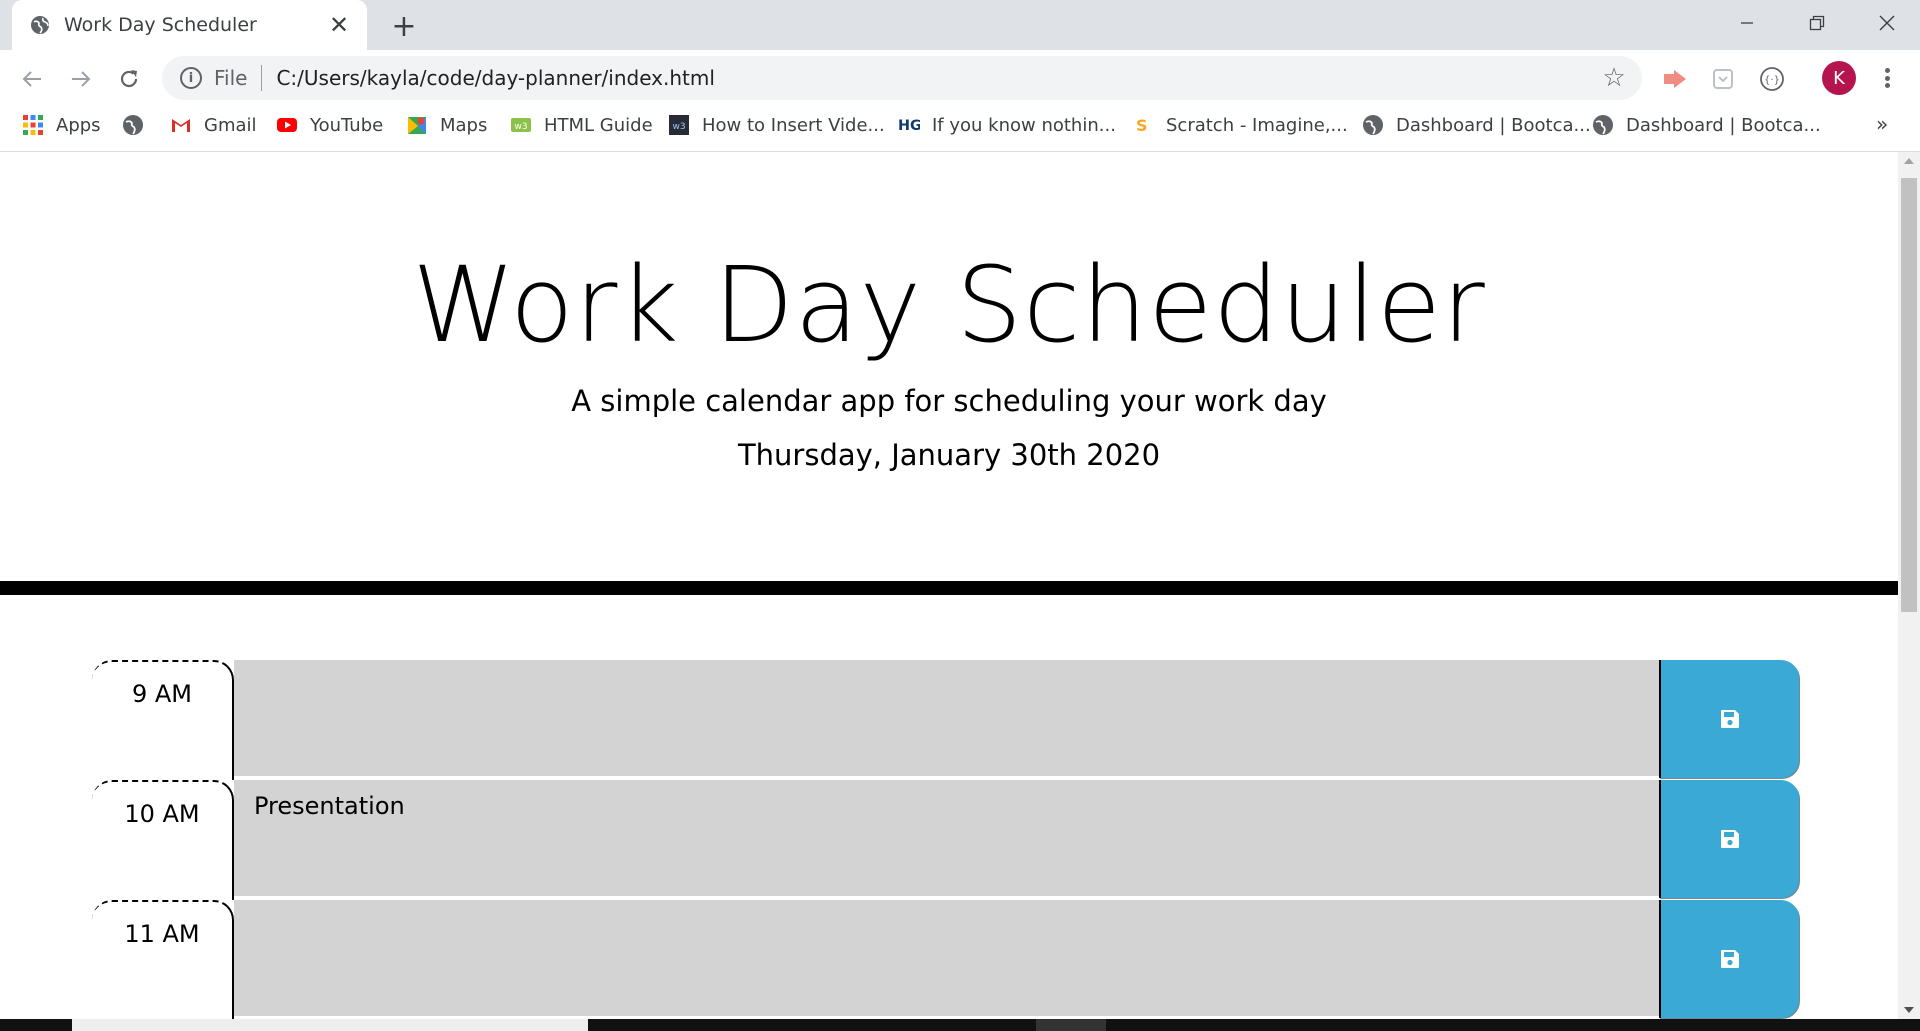  What do you see at coordinates (1614, 78) in the screenshot?
I see `bookmark-star-icon: ☆` at bounding box center [1614, 78].